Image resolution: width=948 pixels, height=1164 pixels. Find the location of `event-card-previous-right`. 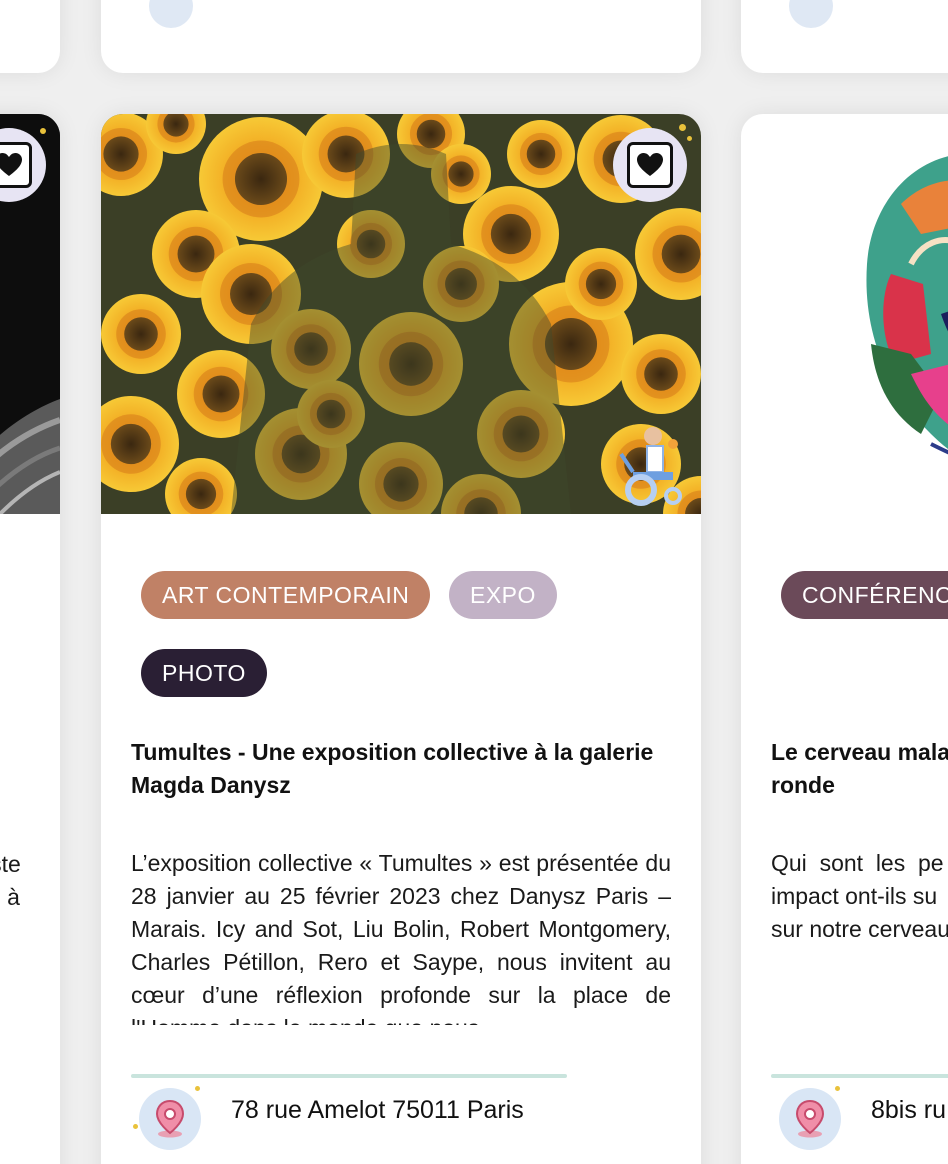

event-card-previous-right is located at coordinates (844, 36).